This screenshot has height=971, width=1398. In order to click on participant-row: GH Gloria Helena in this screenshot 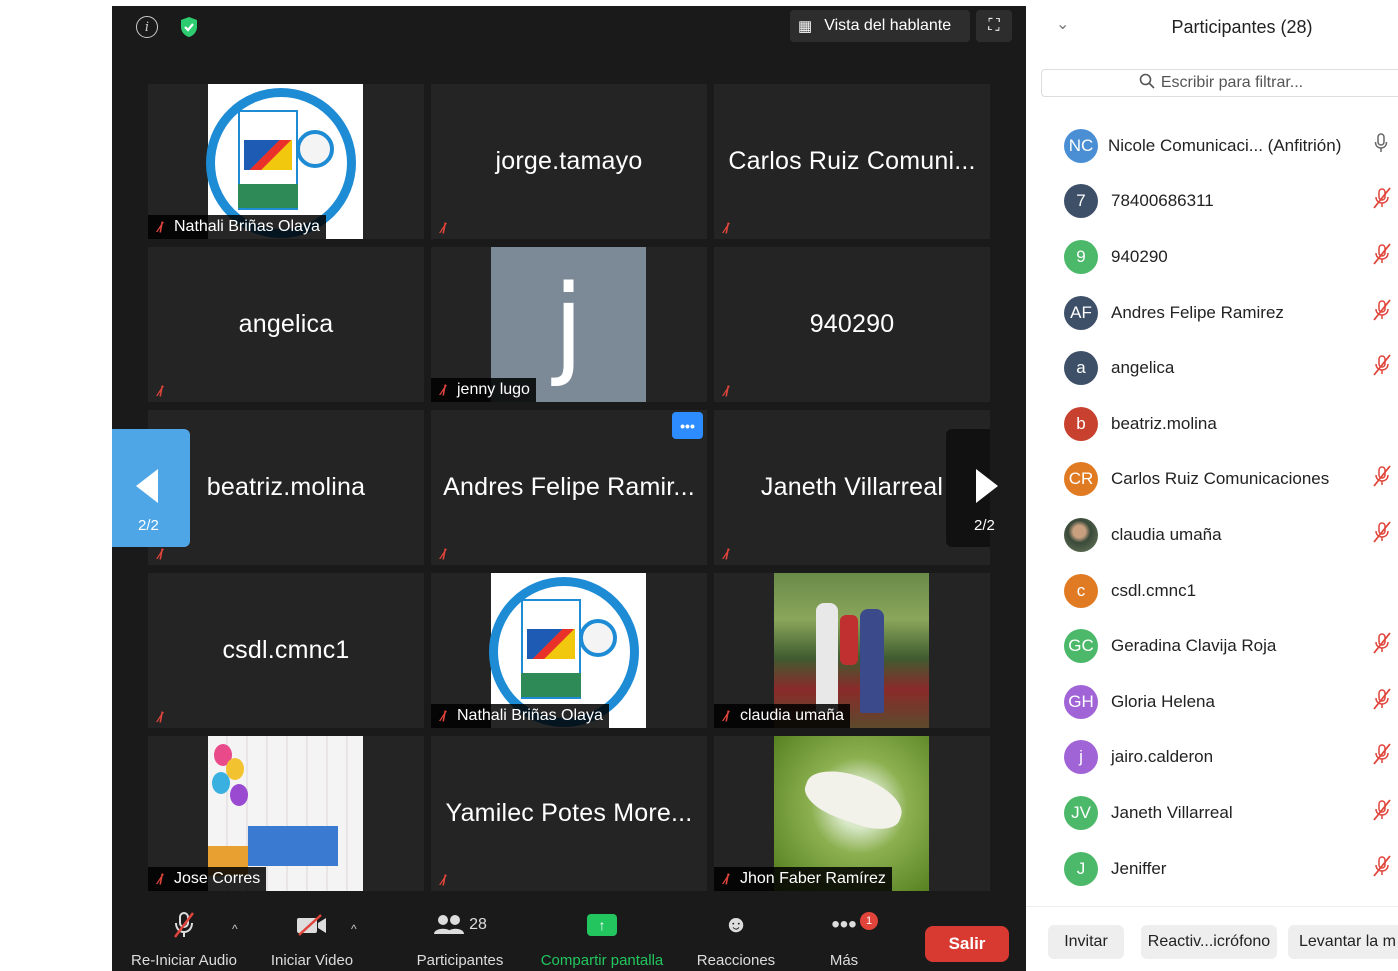, I will do `click(1212, 702)`.